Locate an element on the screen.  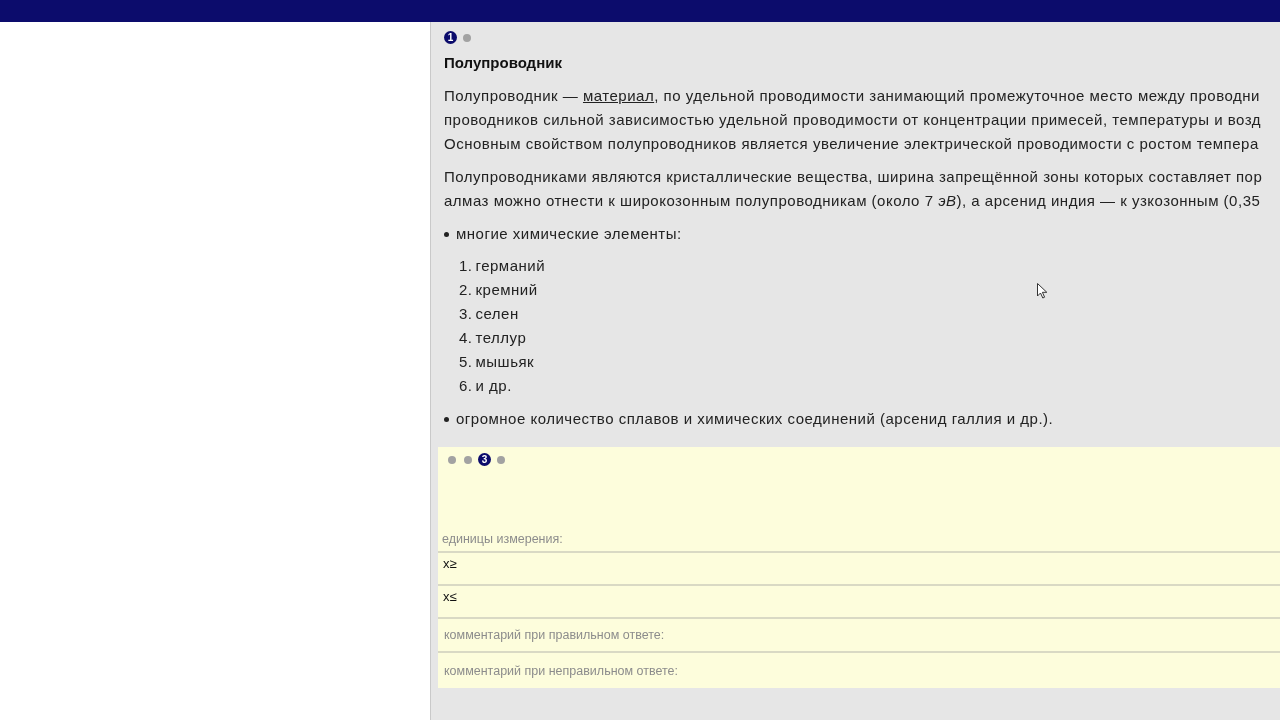
step-indicator: 1 is located at coordinates (450, 37).